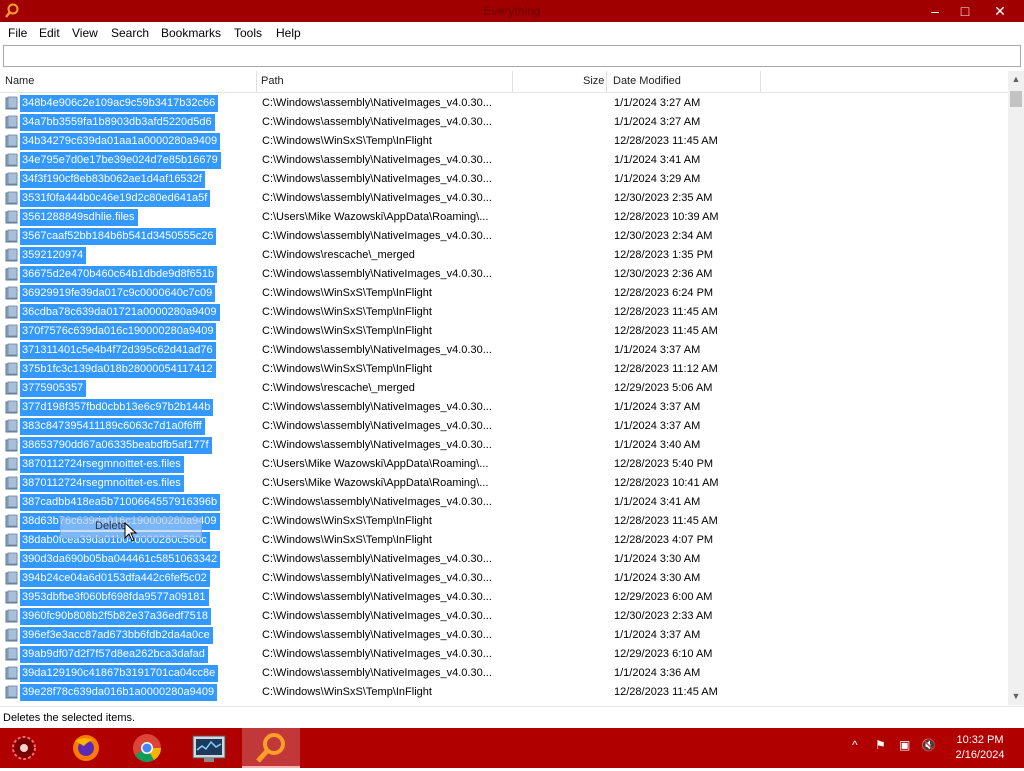 The image size is (1024, 771). Describe the element at coordinates (935, 11) in the screenshot. I see `minimize-button: –` at that location.